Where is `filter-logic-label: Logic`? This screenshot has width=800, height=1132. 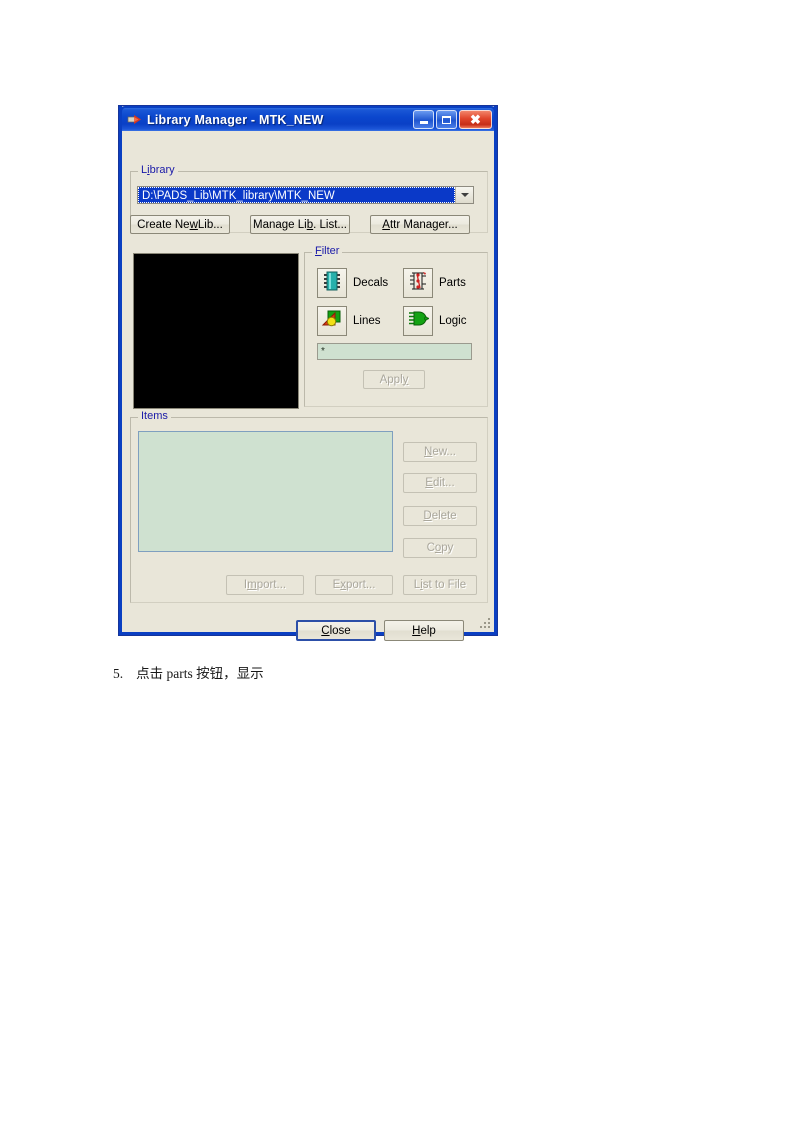 filter-logic-label: Logic is located at coordinates (453, 321).